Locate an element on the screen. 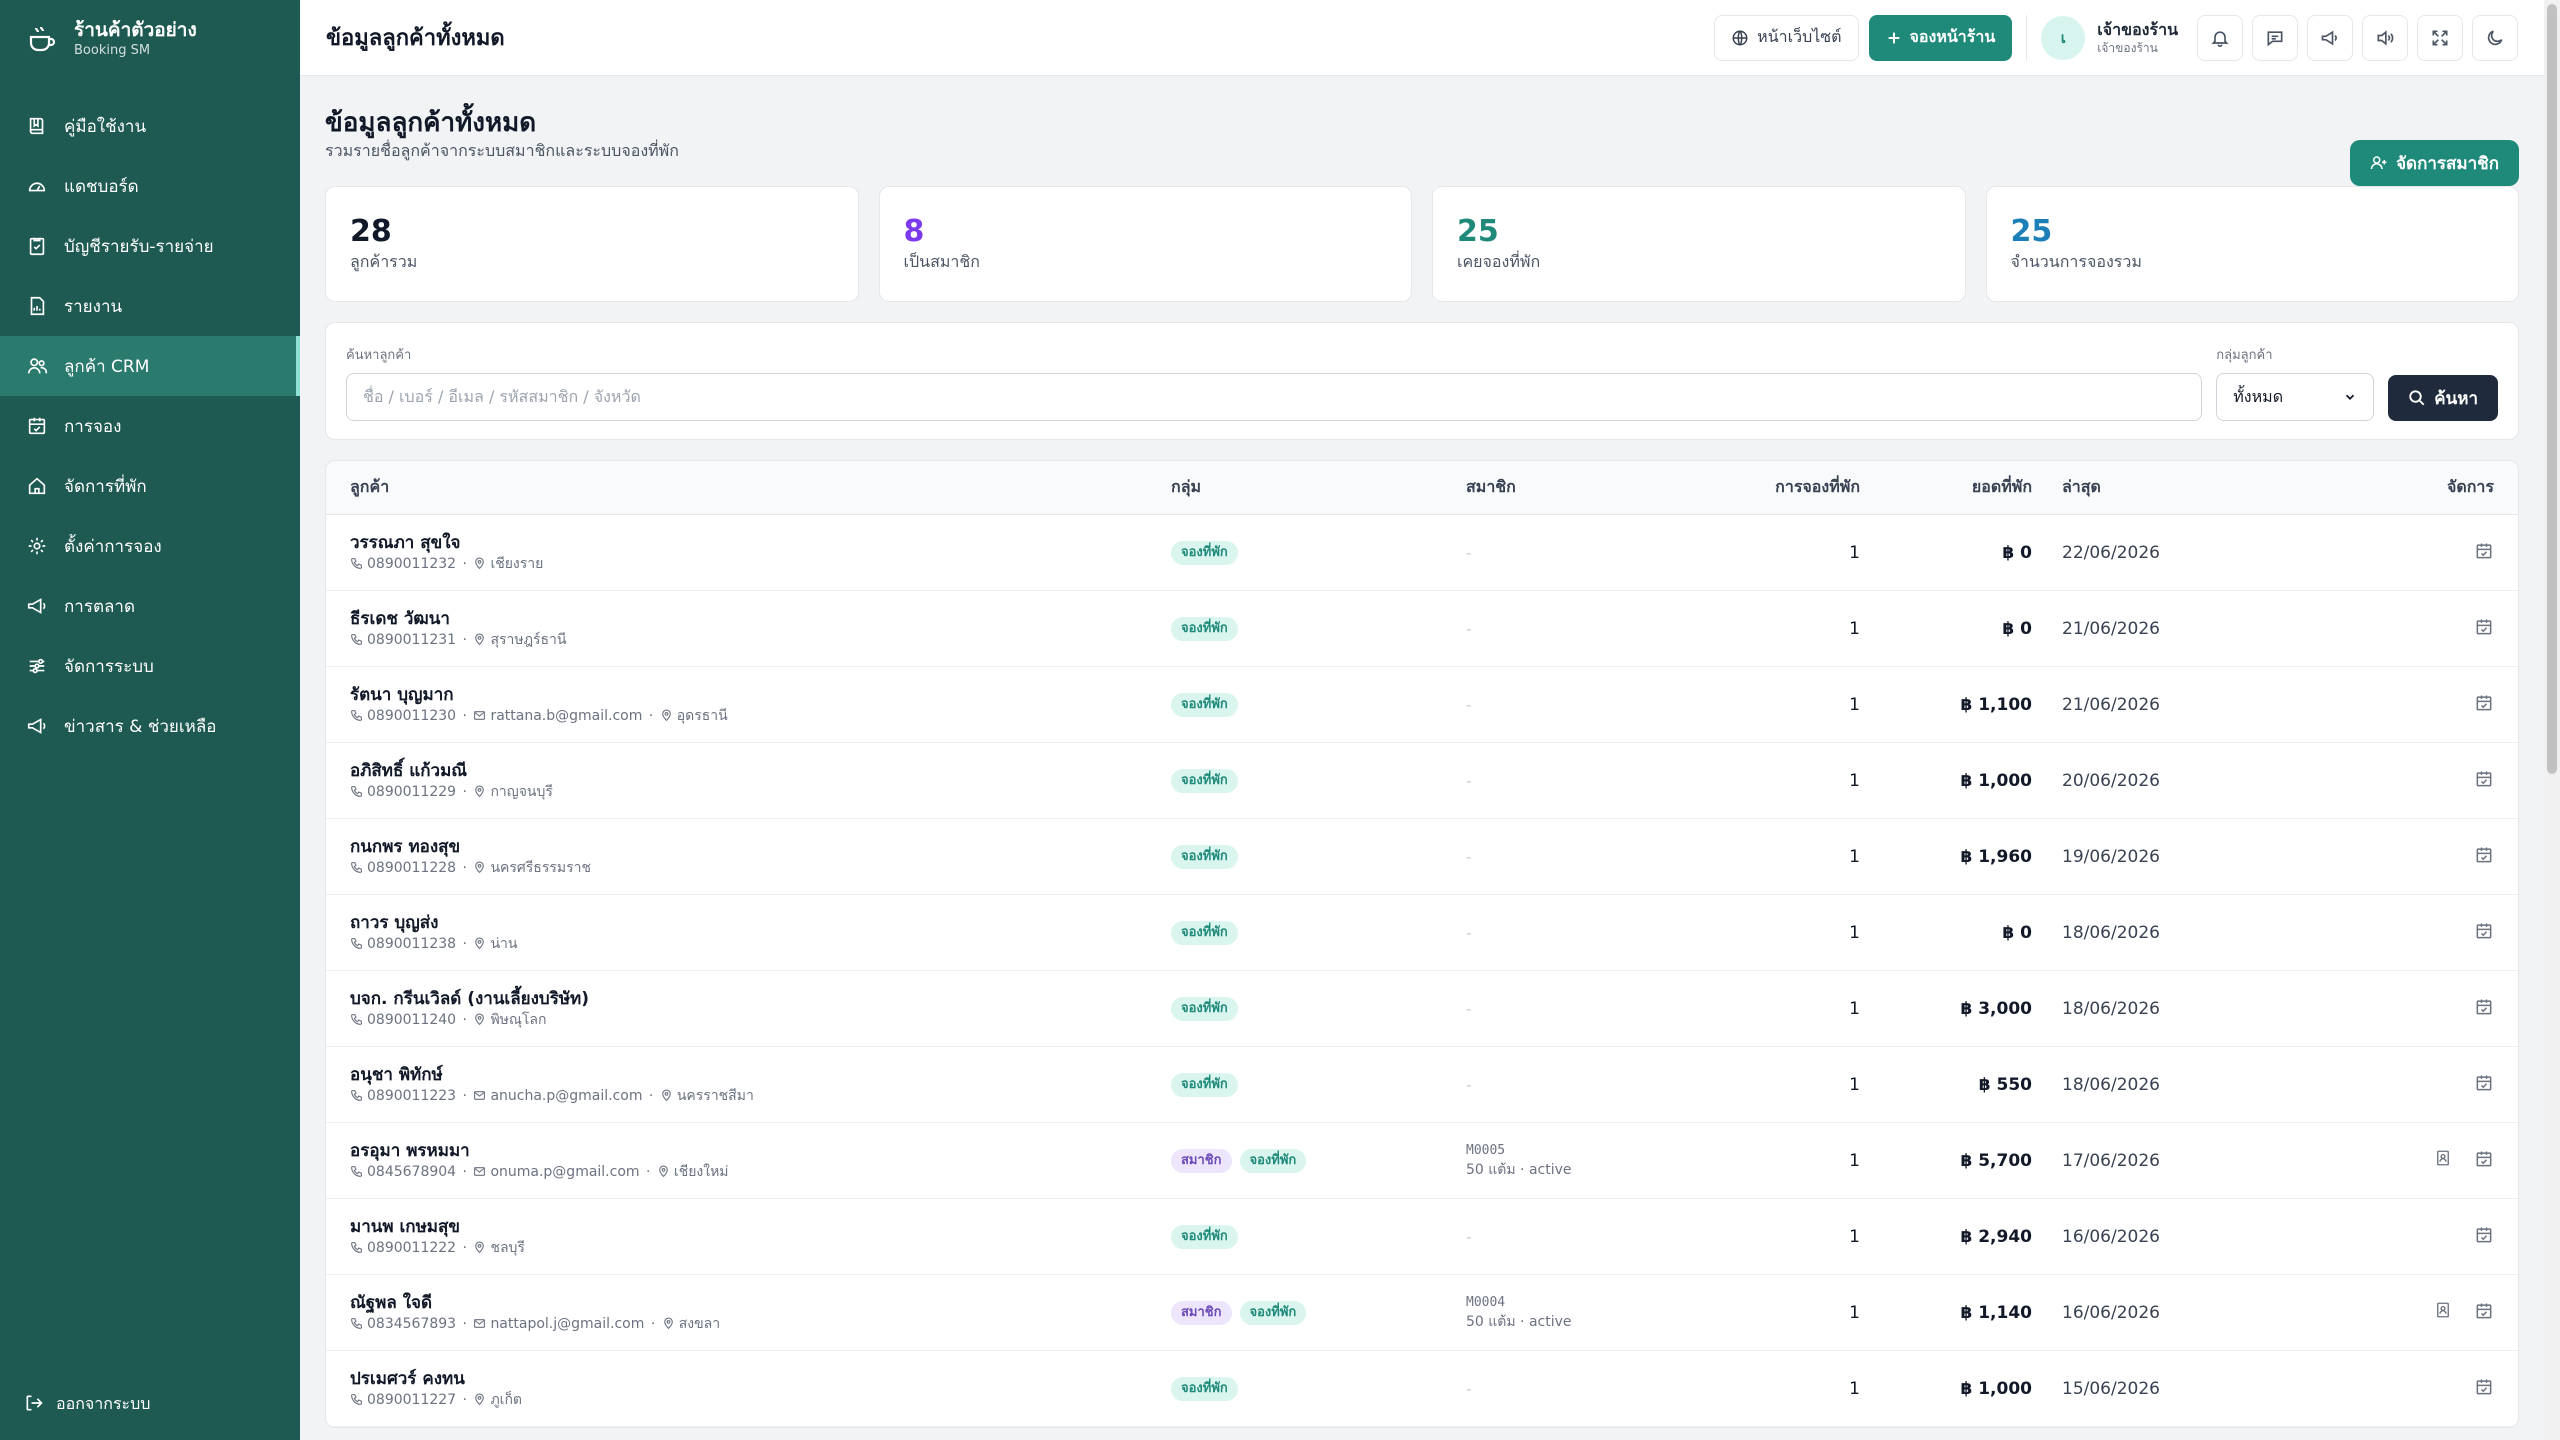 This screenshot has width=2560, height=1440. customer-name: อรอุมา พรหมมา is located at coordinates (760, 1151).